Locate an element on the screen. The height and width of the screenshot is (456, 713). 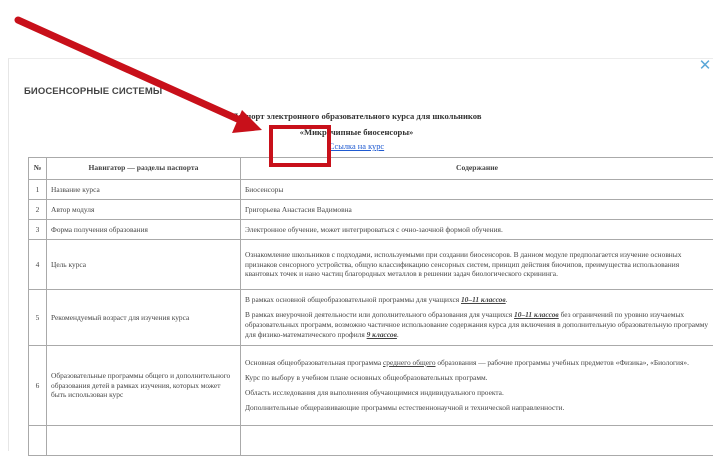
table-row is located at coordinates (371, 441).